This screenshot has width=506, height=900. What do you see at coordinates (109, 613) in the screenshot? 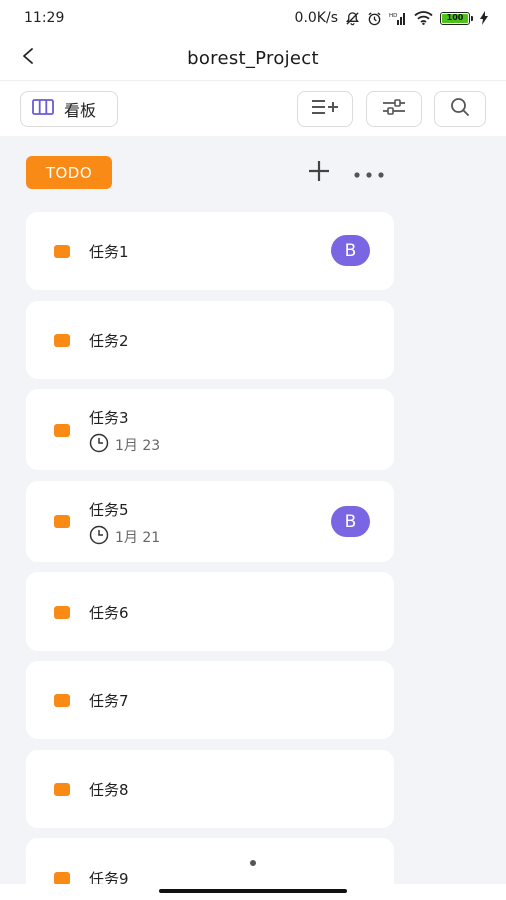
I see `task-title: 任务6` at bounding box center [109, 613].